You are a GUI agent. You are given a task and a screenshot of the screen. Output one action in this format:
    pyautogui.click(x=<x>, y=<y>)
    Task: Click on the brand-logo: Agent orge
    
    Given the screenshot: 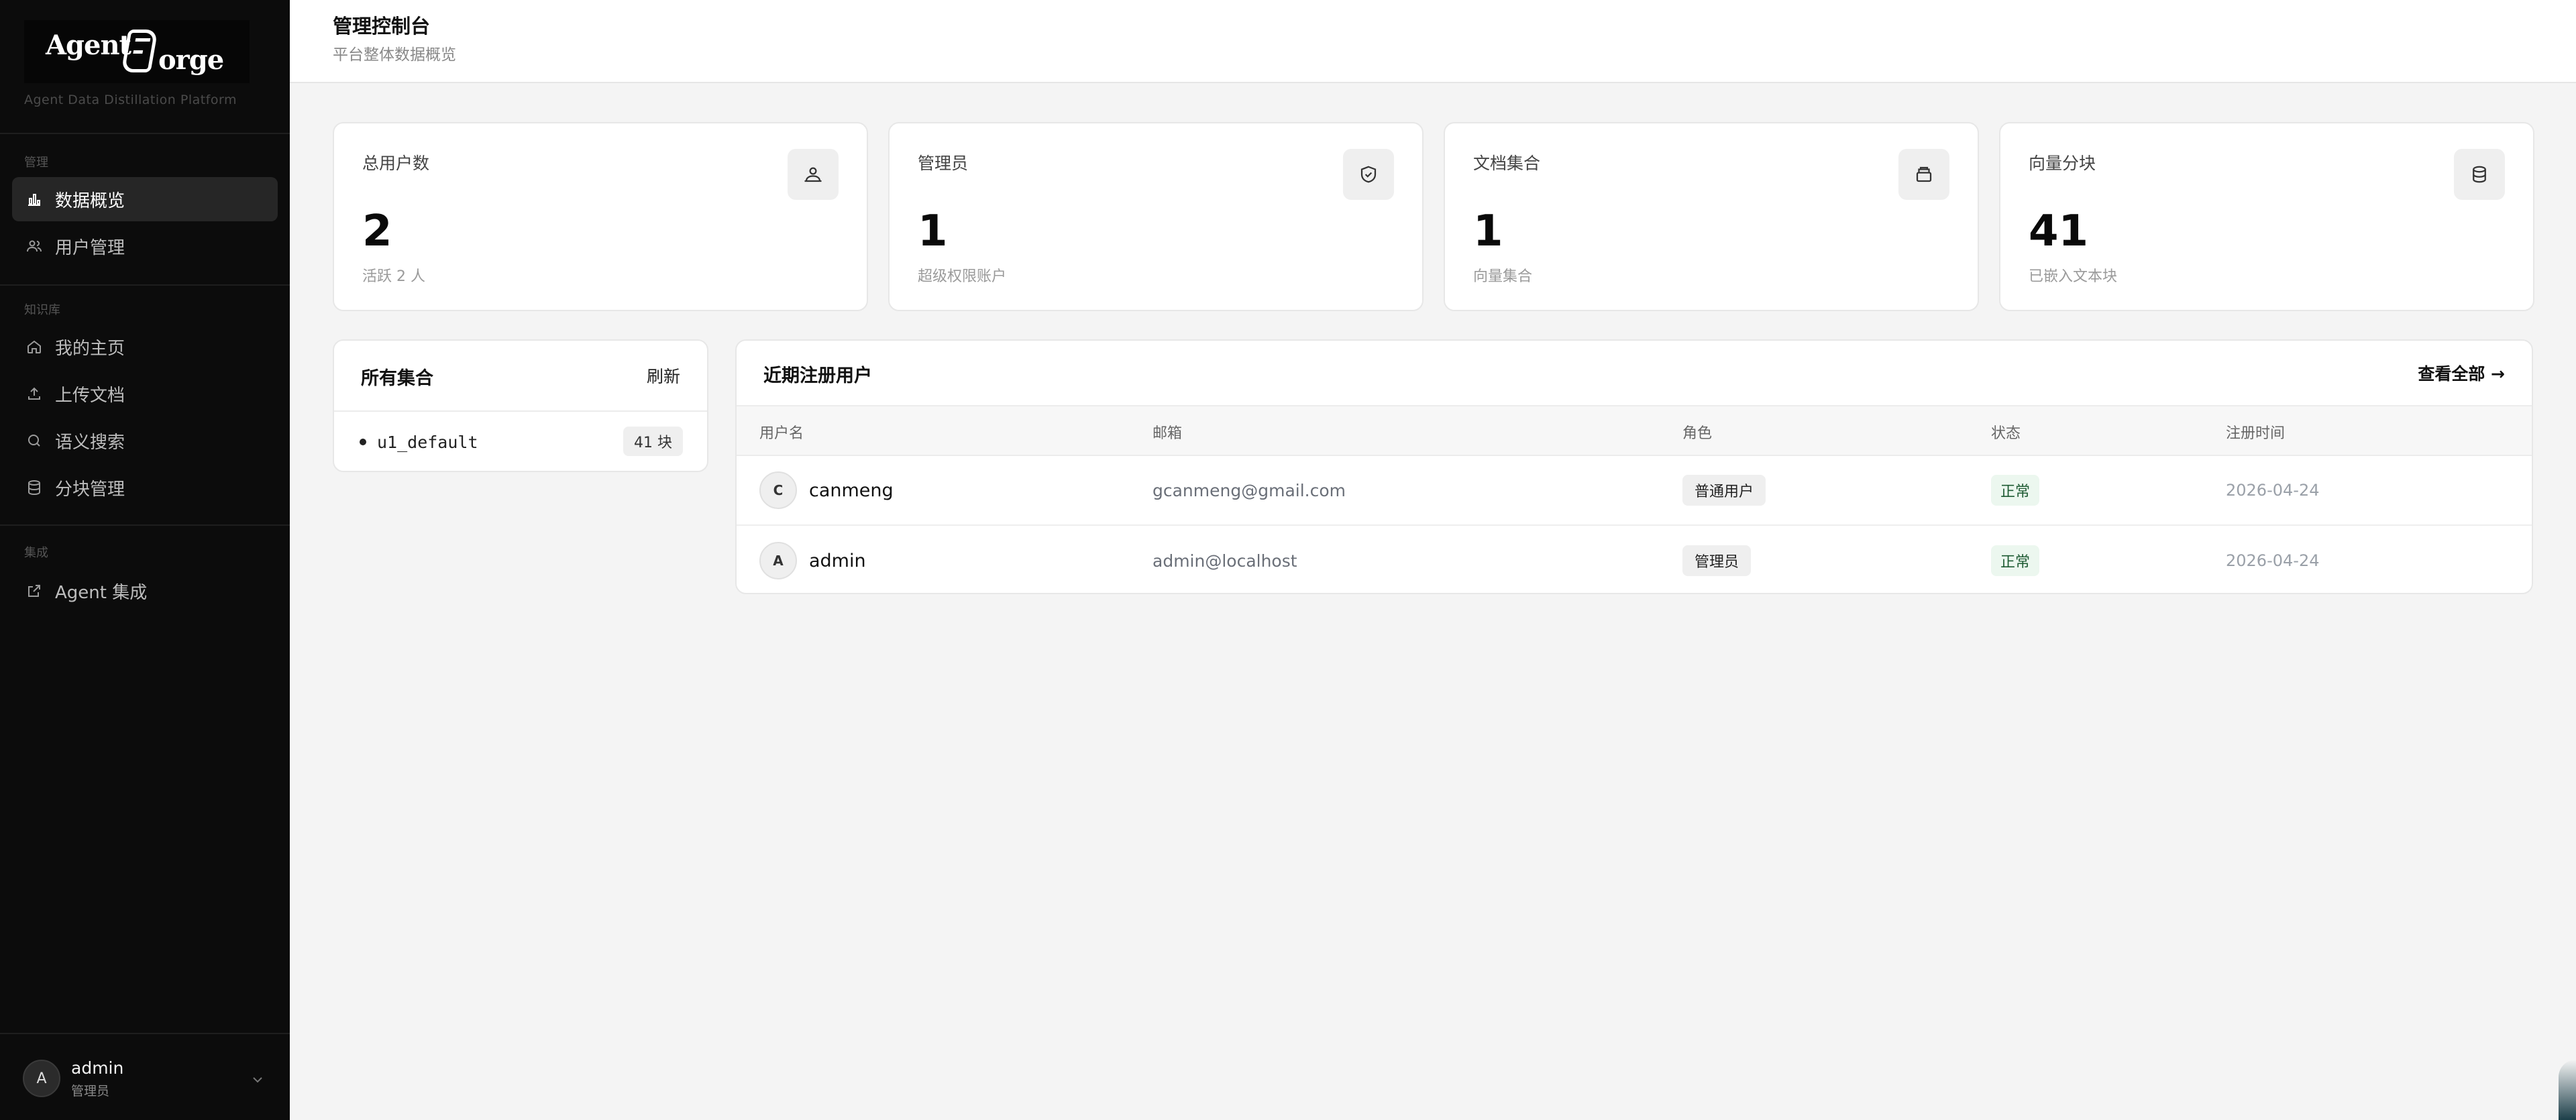 What is the action you would take?
    pyautogui.click(x=137, y=51)
    